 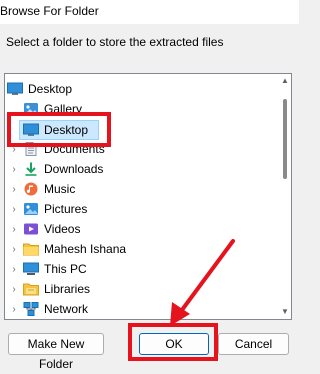 I want to click on title-bar: Browse For Folder, so click(x=149, y=12).